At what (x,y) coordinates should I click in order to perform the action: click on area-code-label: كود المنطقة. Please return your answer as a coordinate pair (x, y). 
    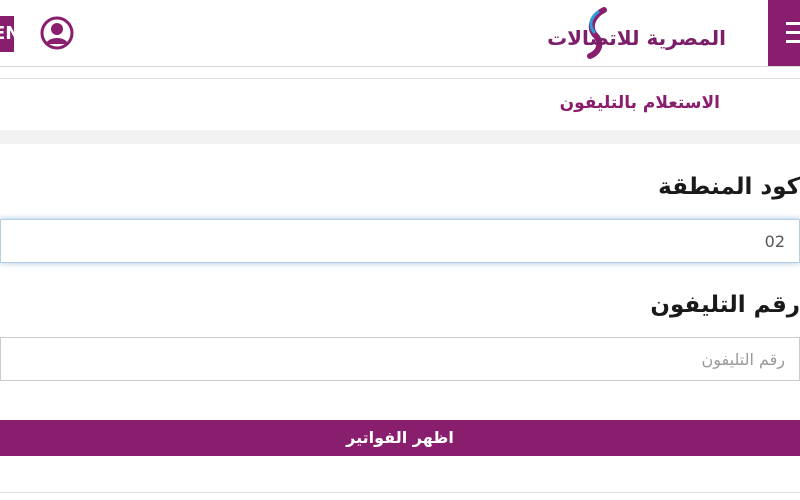
    Looking at the image, I should click on (729, 187).